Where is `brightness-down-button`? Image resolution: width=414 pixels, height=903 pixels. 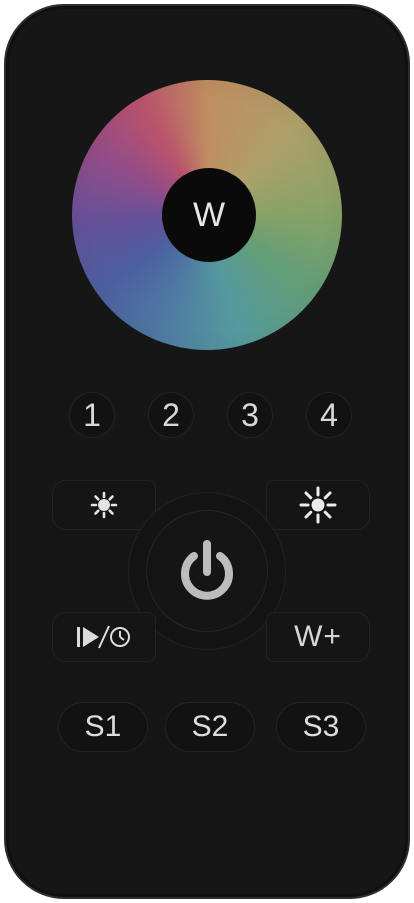 brightness-down-button is located at coordinates (104, 505).